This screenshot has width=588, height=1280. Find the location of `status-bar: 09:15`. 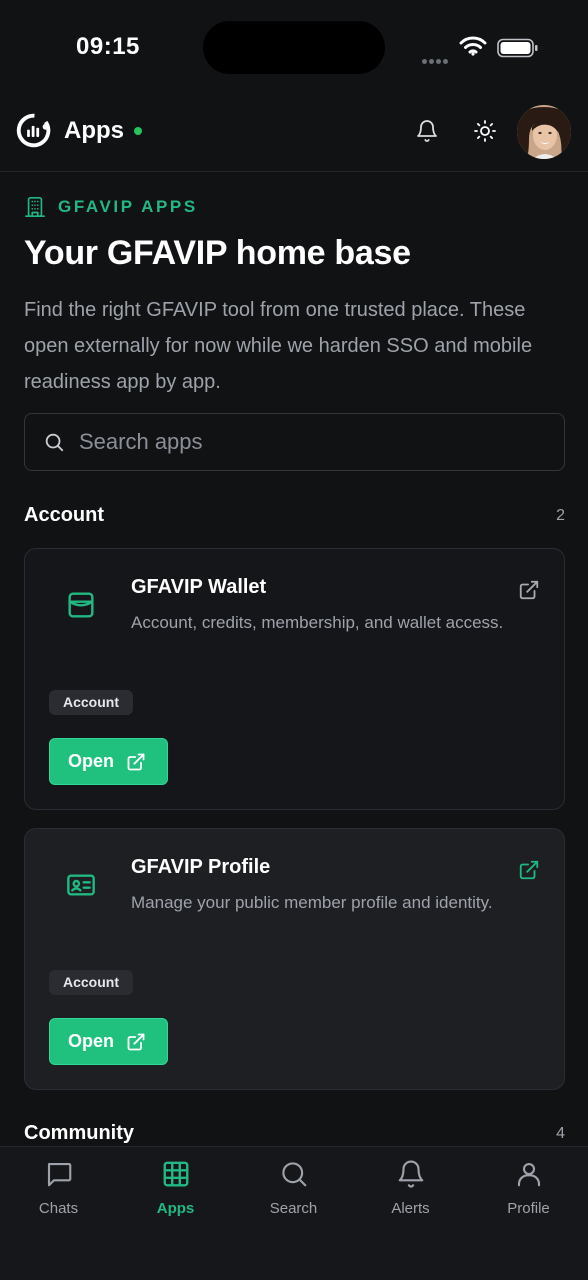

status-bar: 09:15 is located at coordinates (294, 48).